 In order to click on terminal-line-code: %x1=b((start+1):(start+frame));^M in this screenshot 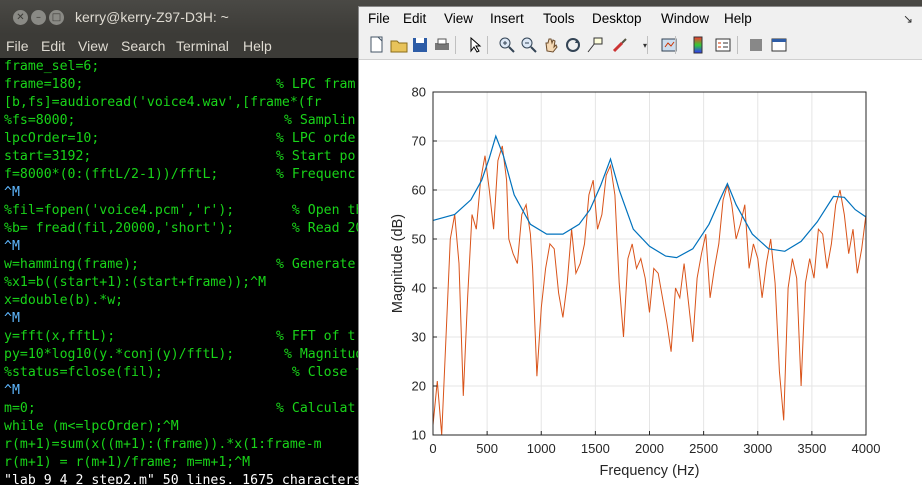, I will do `click(135, 282)`.